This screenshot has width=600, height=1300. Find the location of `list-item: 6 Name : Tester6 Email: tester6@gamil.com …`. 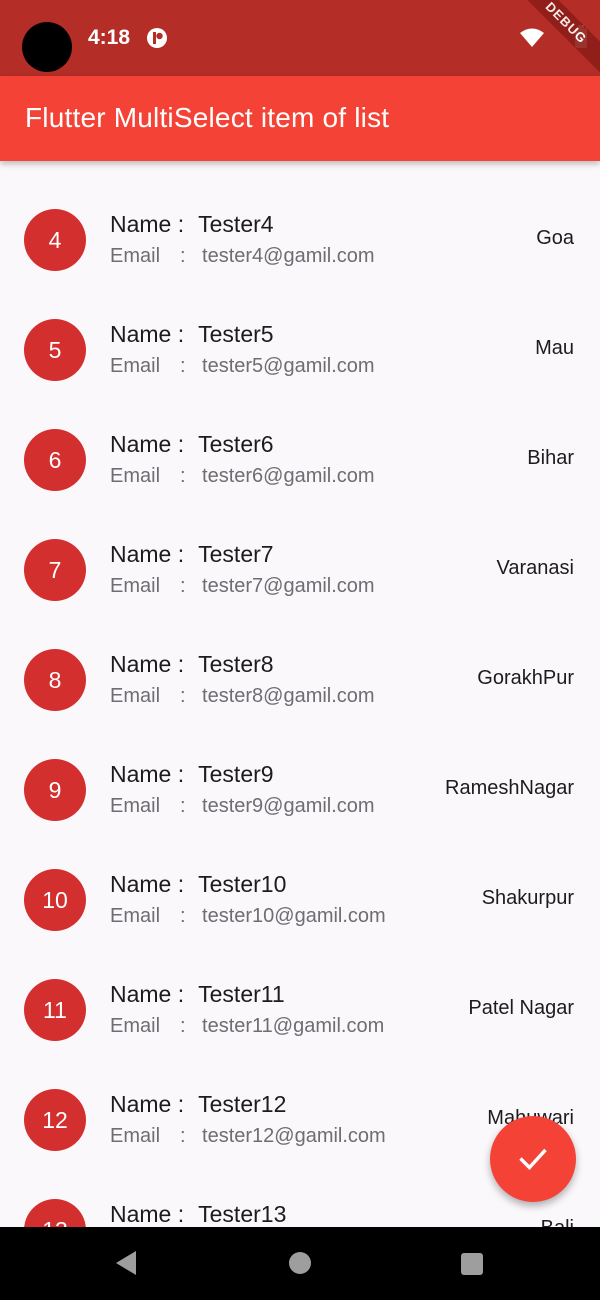

list-item: 6 Name : Tester6 Email: tester6@gamil.com … is located at coordinates (300, 436).